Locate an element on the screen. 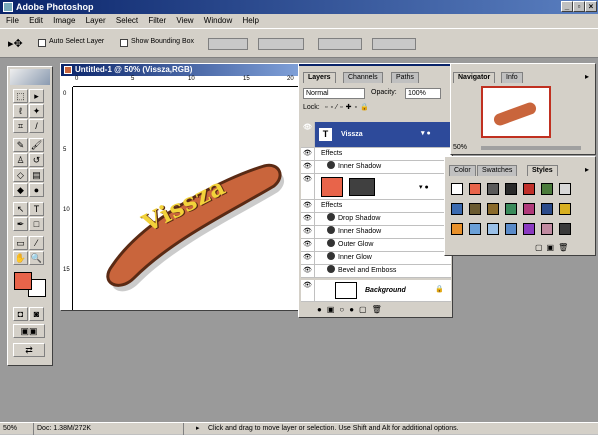 The image size is (598, 435). blend-mode-select: Normal is located at coordinates (334, 93).